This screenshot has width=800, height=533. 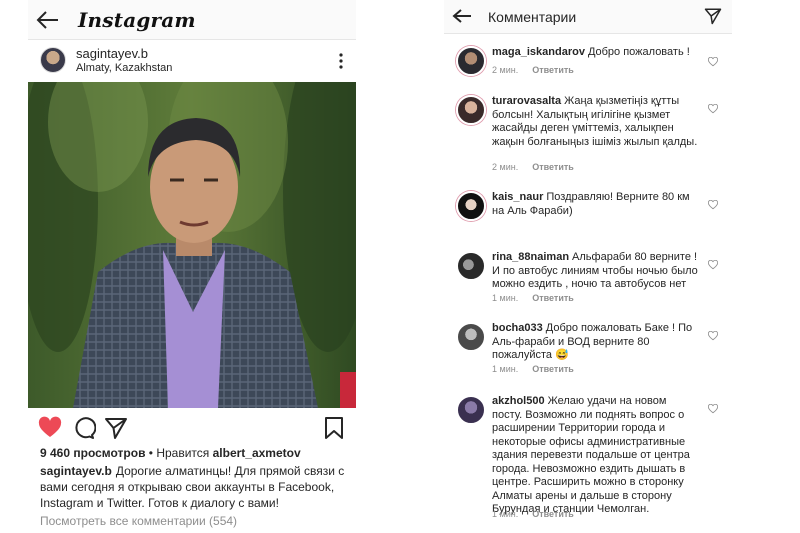 I want to click on top-bar: Instagram, so click(x=192, y=20).